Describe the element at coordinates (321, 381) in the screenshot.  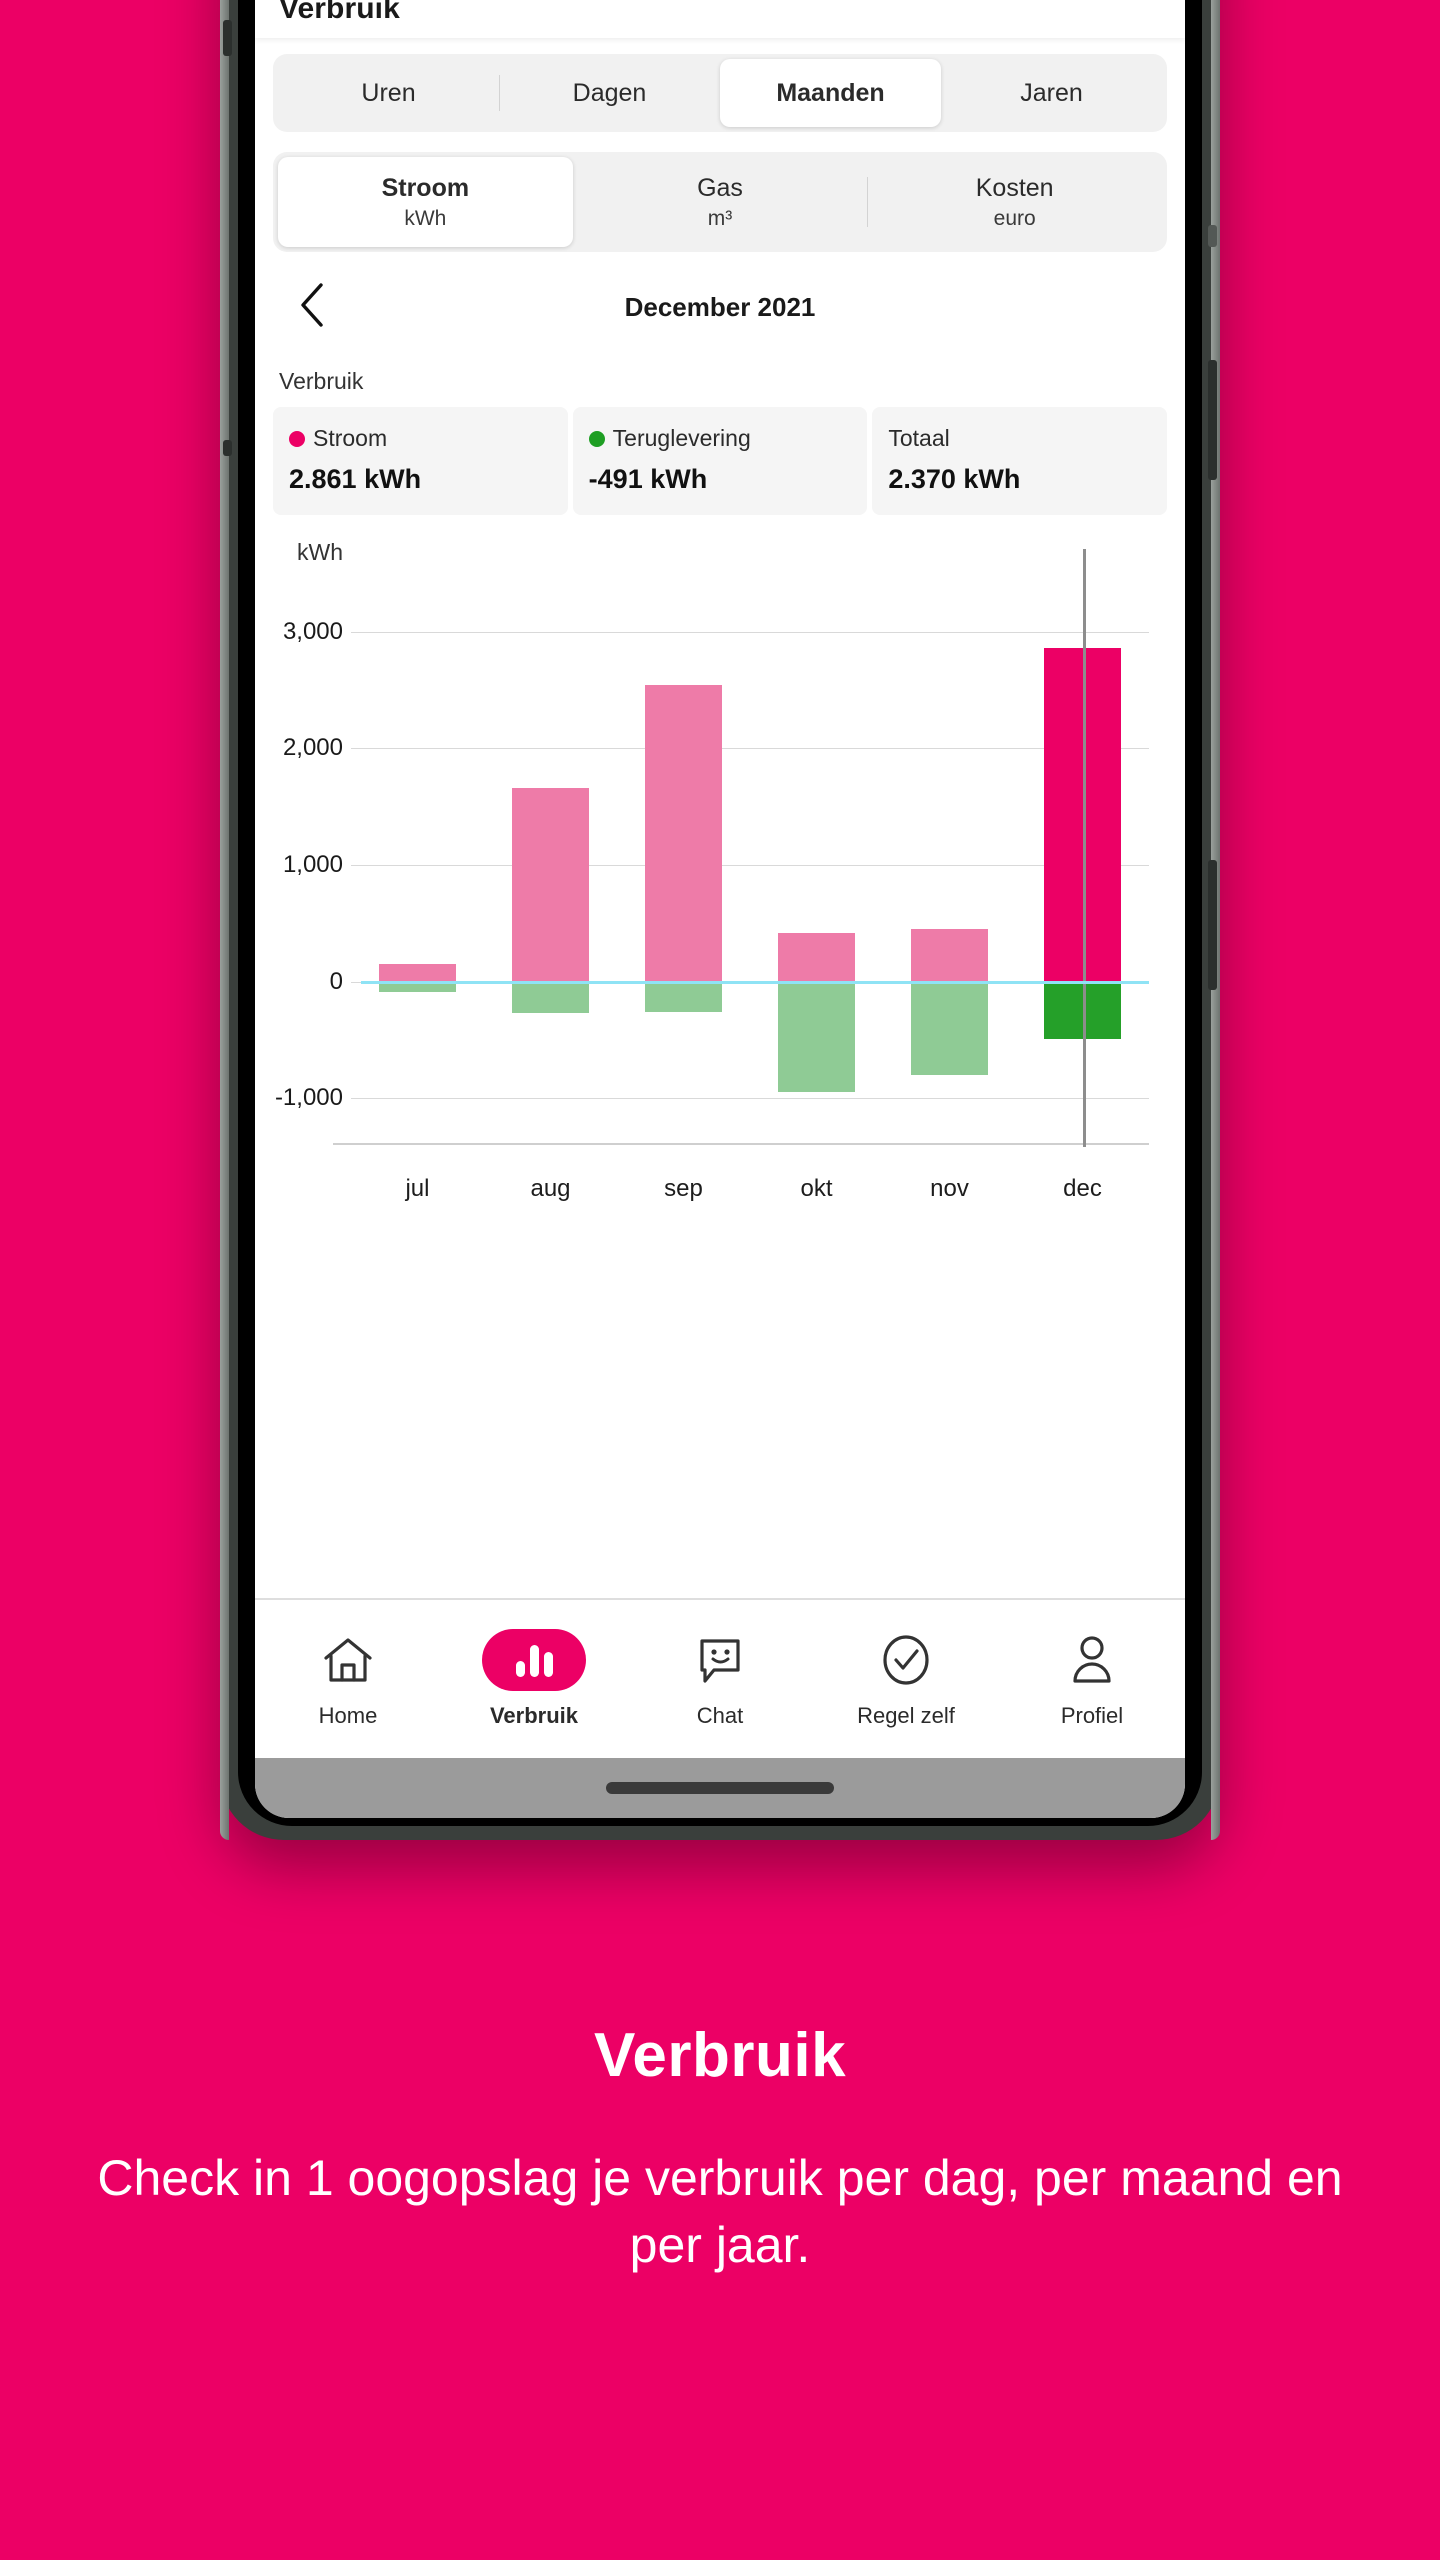
I see `summary-section-label: Verbruik` at that location.